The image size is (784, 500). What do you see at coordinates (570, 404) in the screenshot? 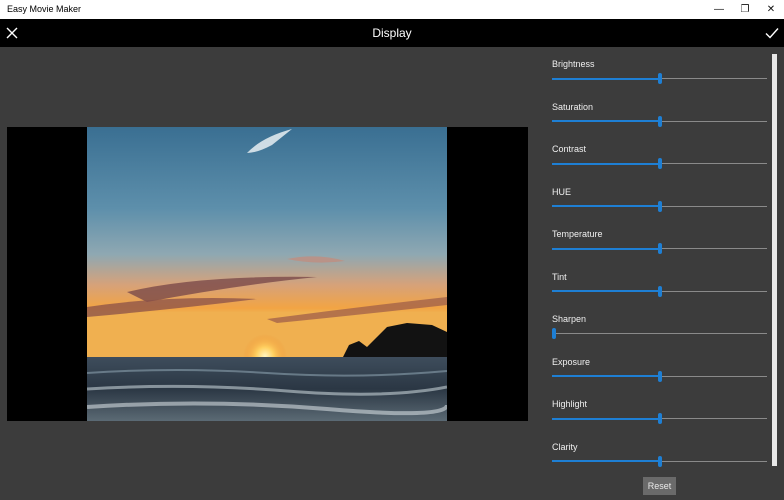
I see `slider-label: Highlight` at bounding box center [570, 404].